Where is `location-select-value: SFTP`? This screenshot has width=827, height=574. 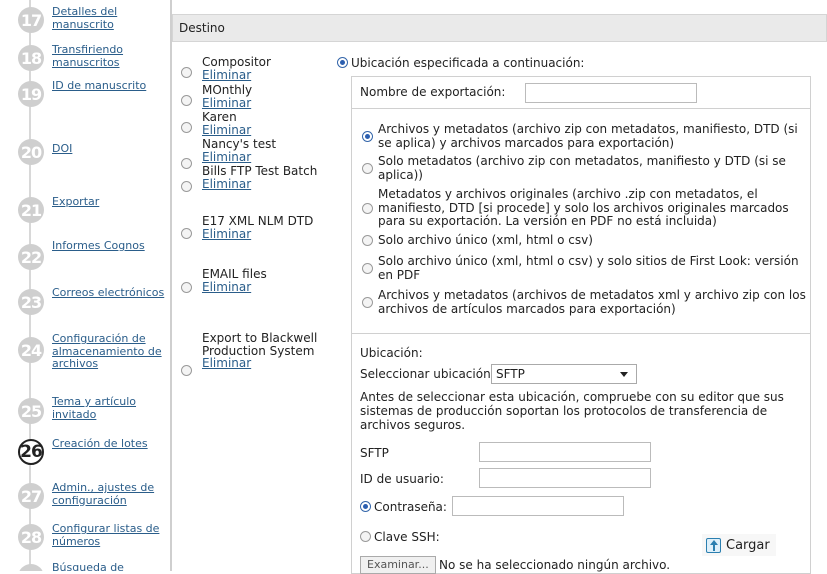 location-select-value: SFTP is located at coordinates (510, 374).